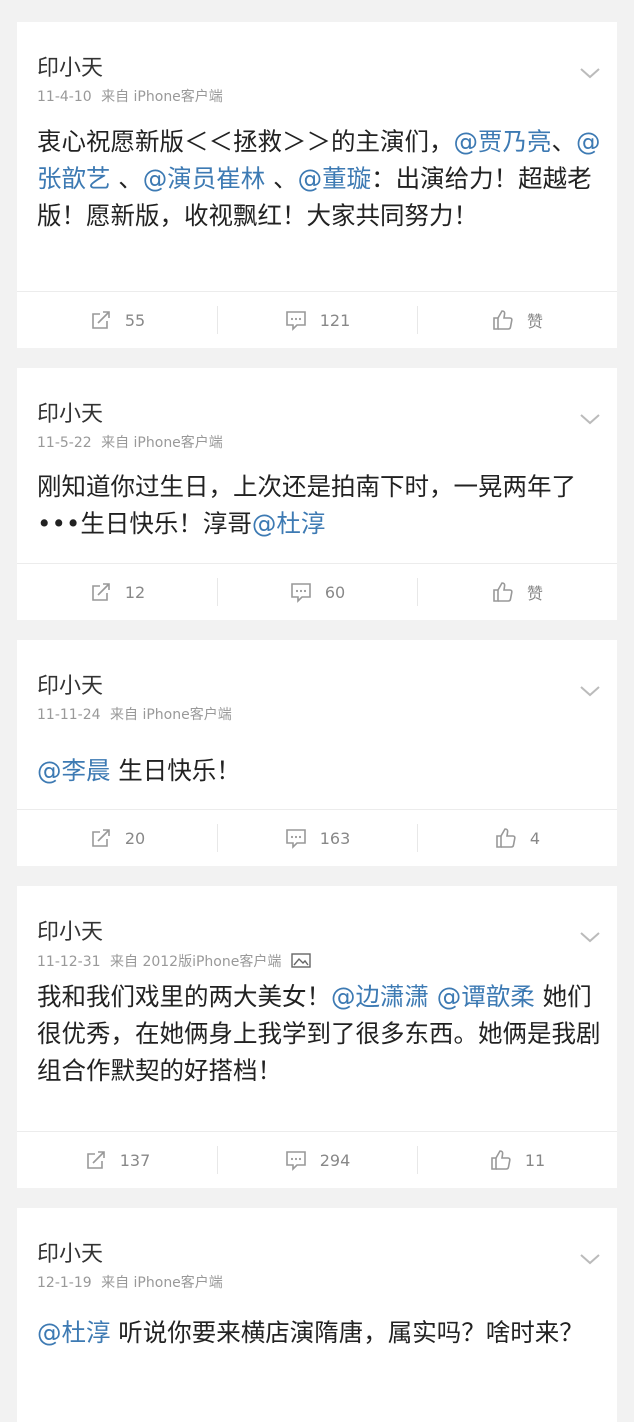  What do you see at coordinates (503, 141) in the screenshot?
I see `mention-link: @贾乃亮` at bounding box center [503, 141].